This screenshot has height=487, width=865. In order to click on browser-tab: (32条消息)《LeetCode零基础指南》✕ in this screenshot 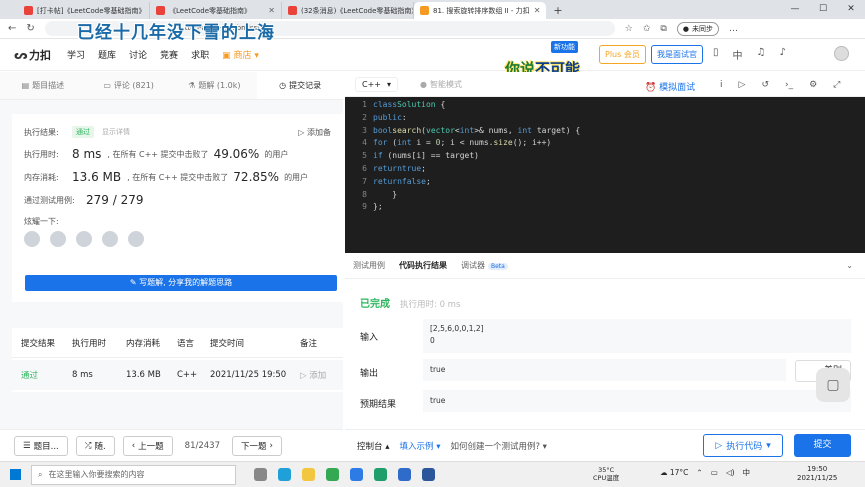, I will do `click(348, 10)`.